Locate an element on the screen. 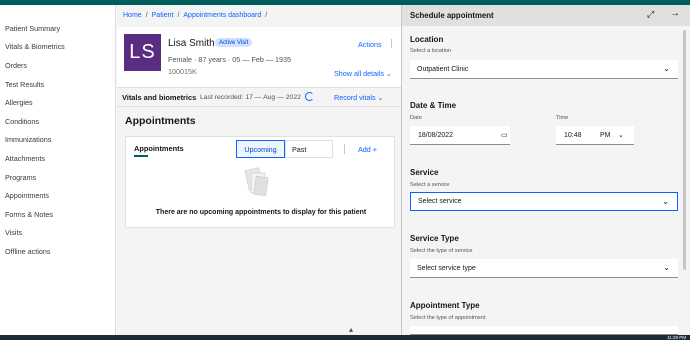 This screenshot has width=690, height=340. date-label: Date is located at coordinates (416, 118).